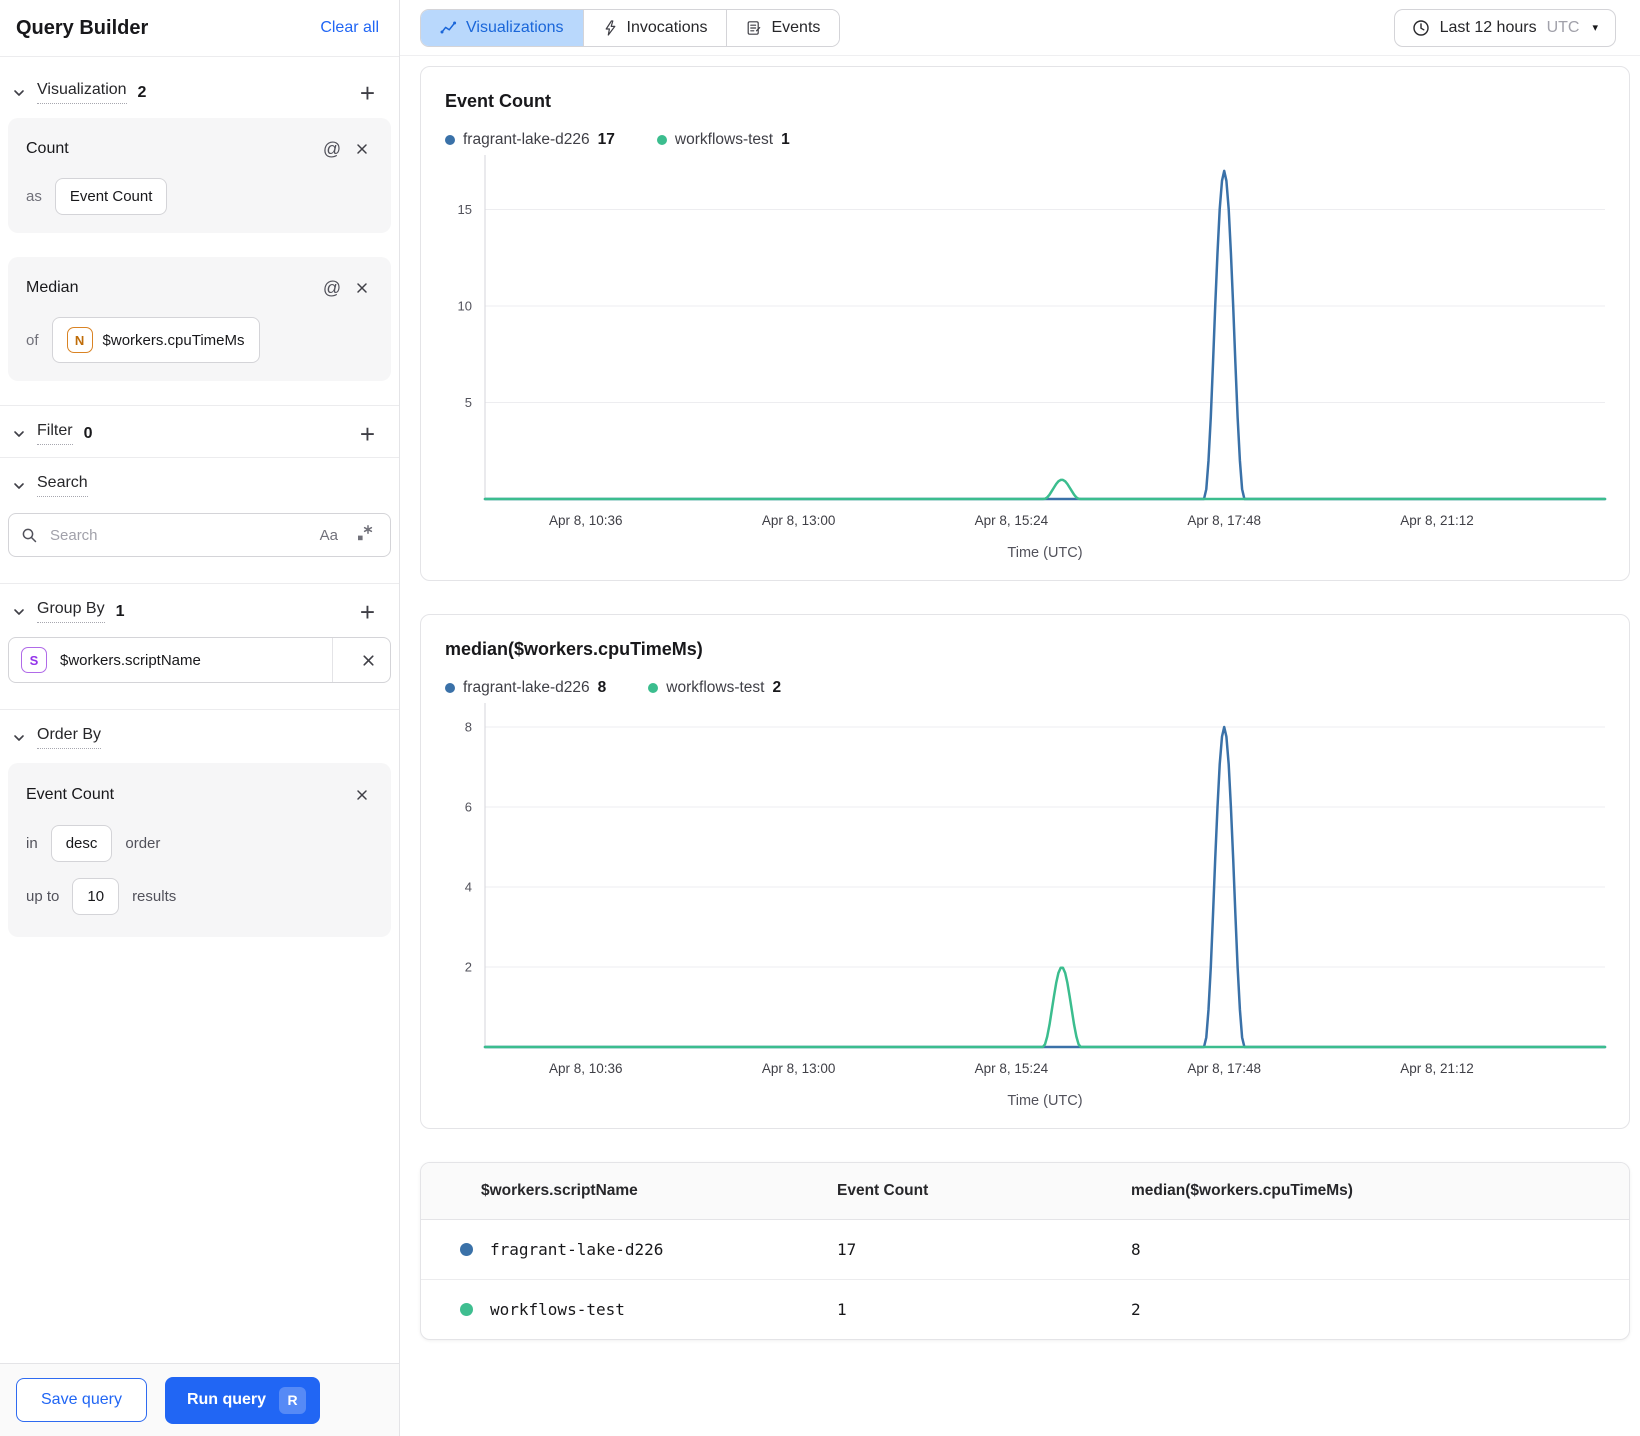 The width and height of the screenshot is (1640, 1436). What do you see at coordinates (577, 1249) in the screenshot?
I see `script-name-cell: fragrant-lake-d226` at bounding box center [577, 1249].